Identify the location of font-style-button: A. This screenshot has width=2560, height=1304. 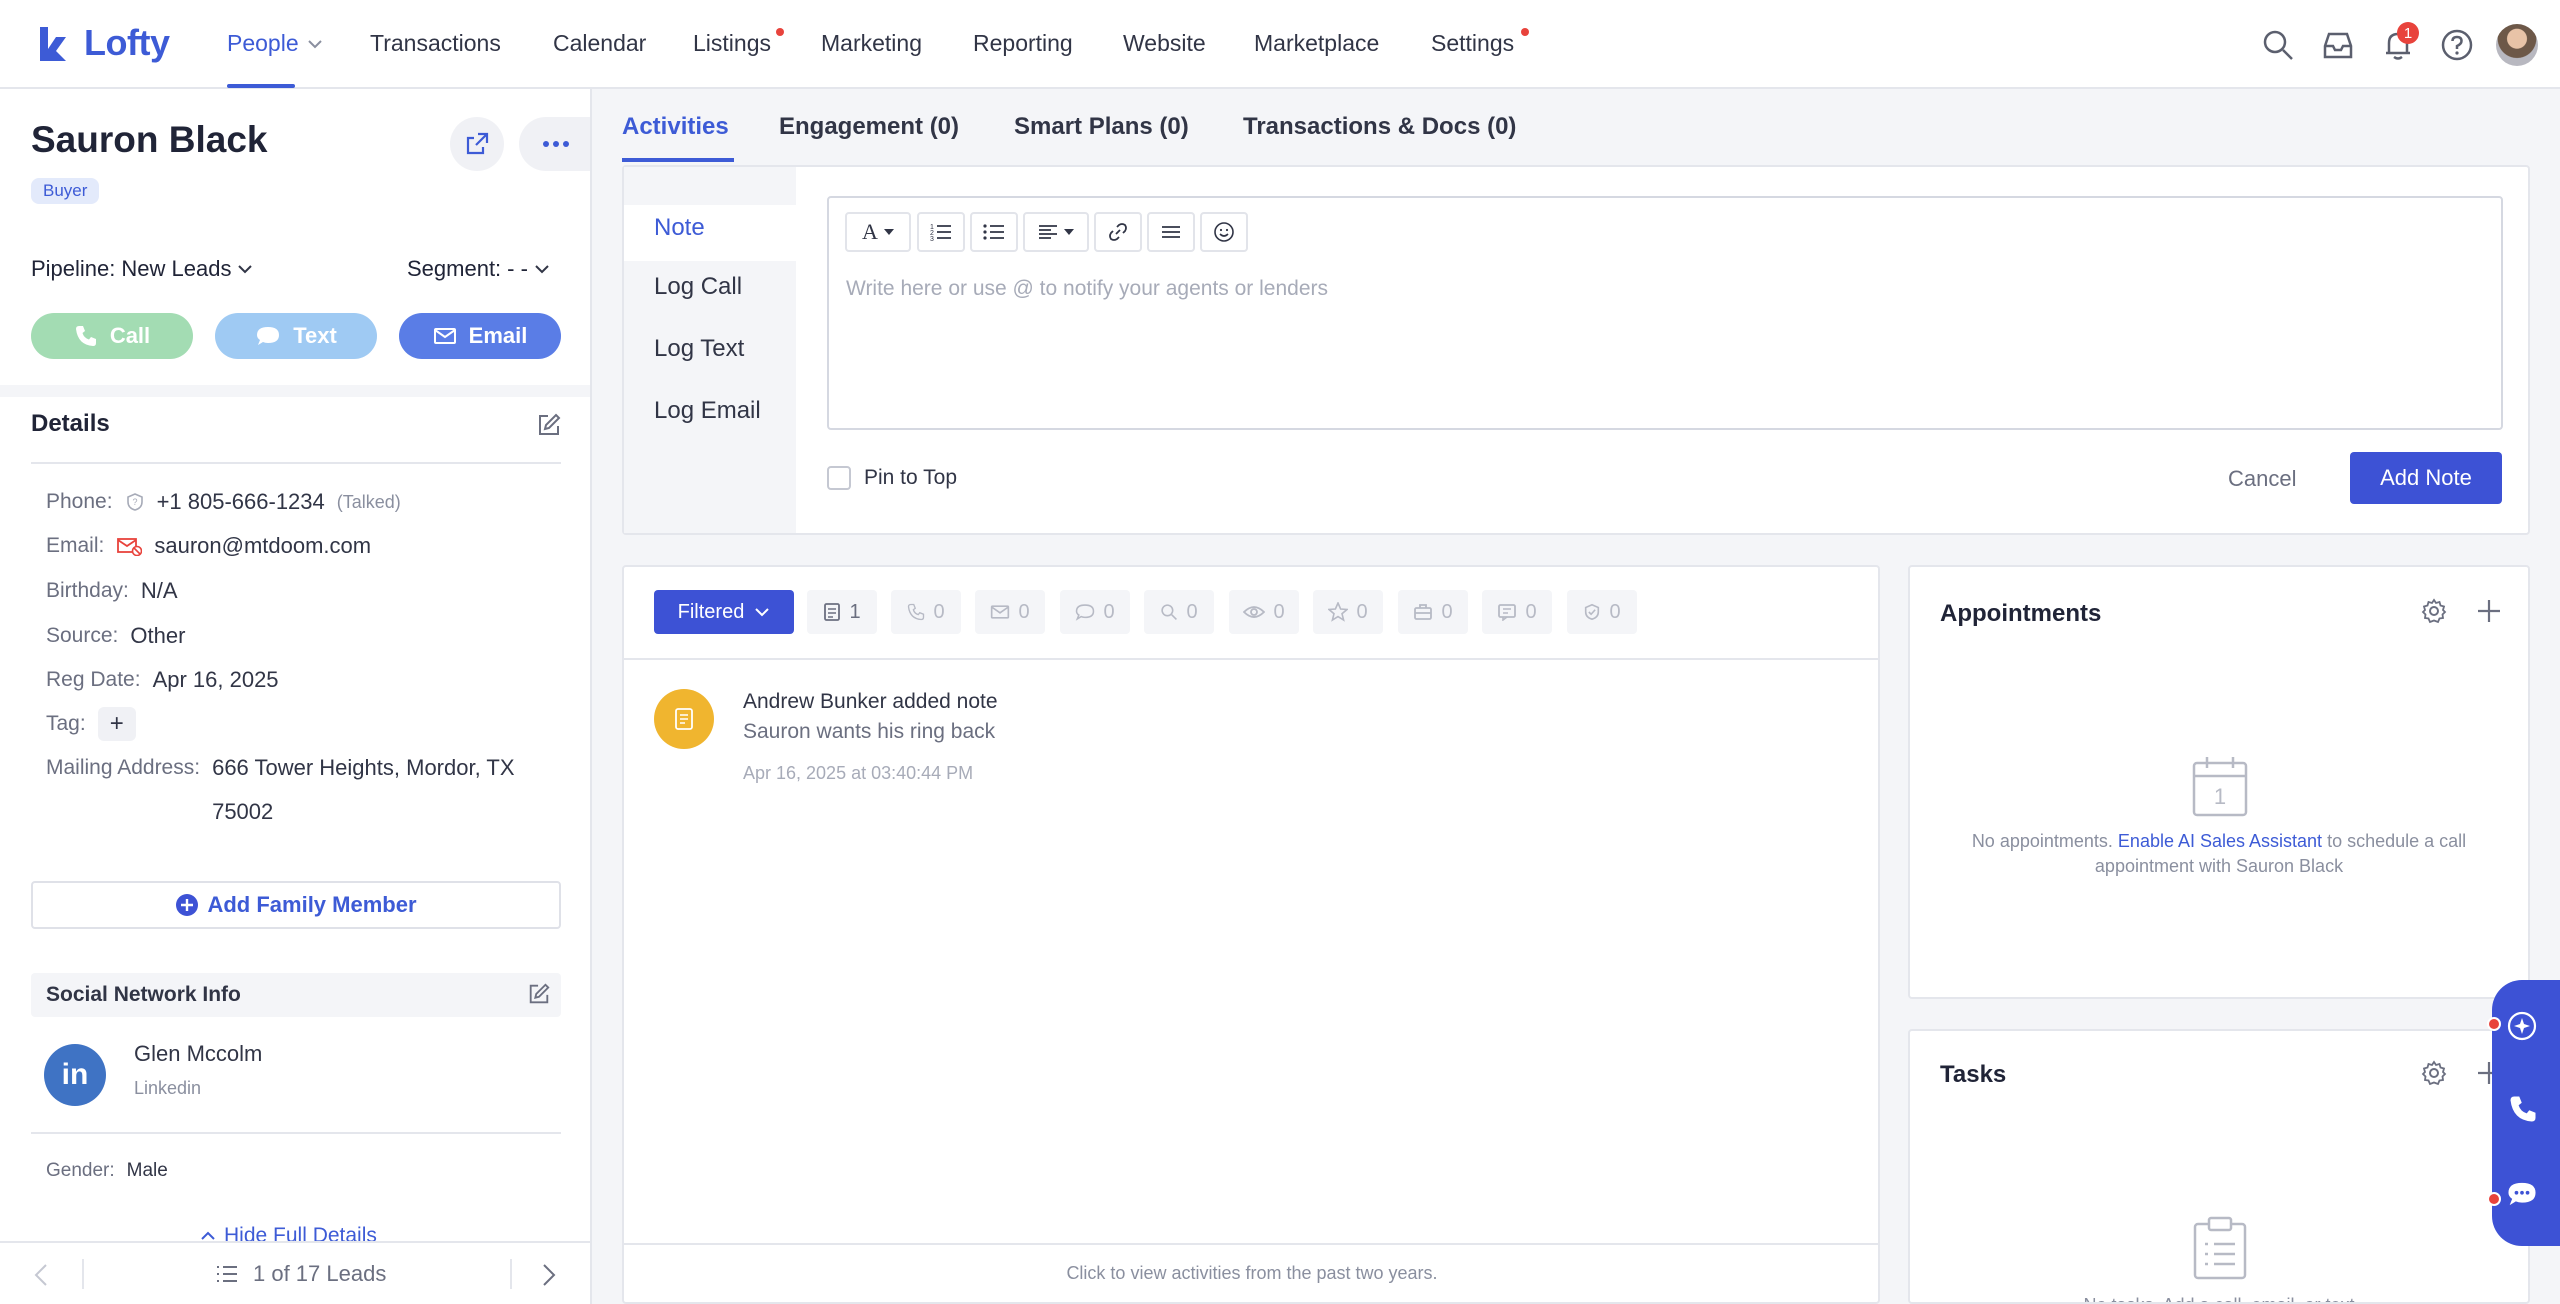
(878, 232).